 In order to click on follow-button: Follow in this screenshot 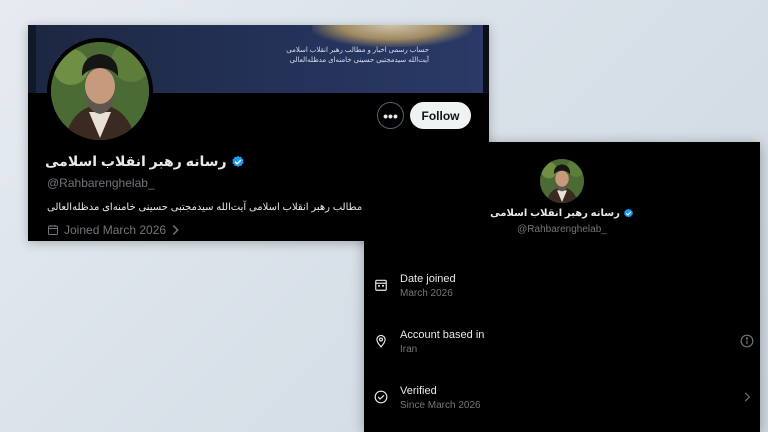, I will do `click(440, 115)`.